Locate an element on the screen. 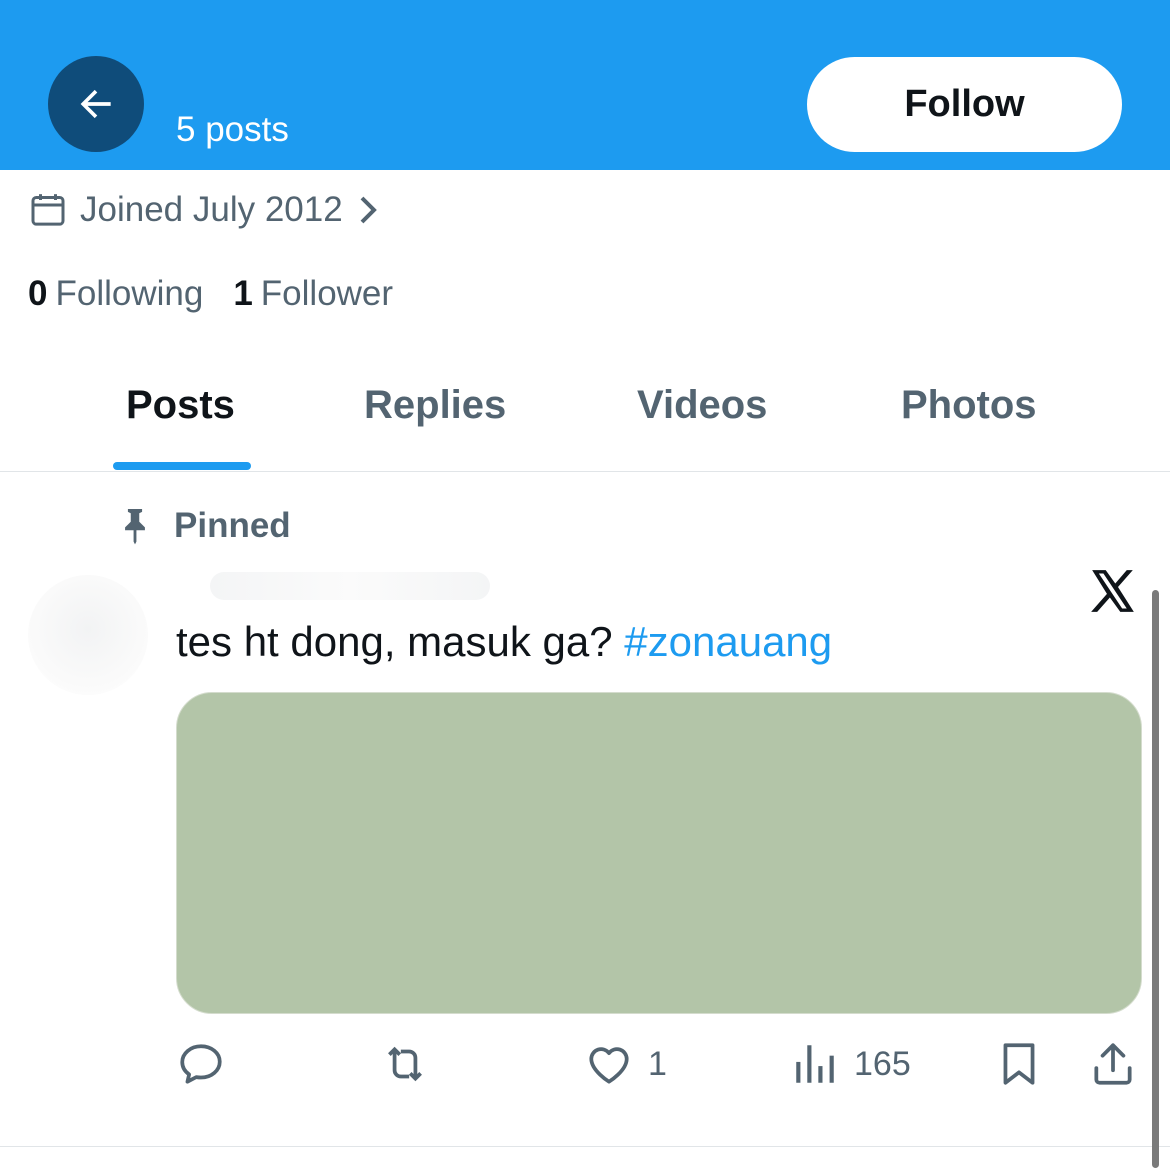  scrollbar is located at coordinates (1155, 879).